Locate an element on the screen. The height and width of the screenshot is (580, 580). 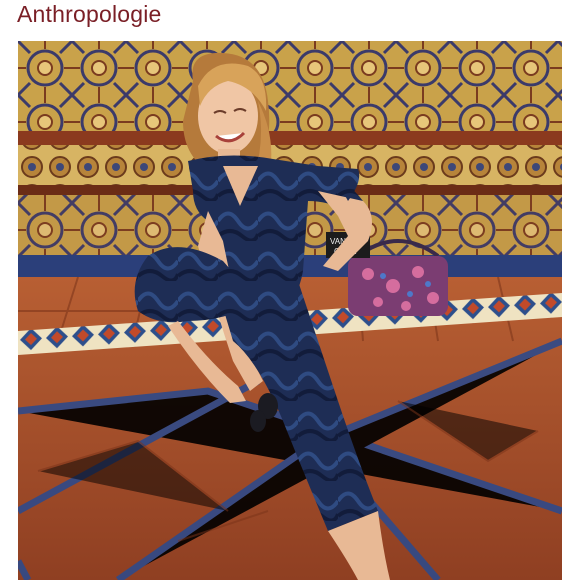
brand-title: Anthropologie is located at coordinates (89, 14).